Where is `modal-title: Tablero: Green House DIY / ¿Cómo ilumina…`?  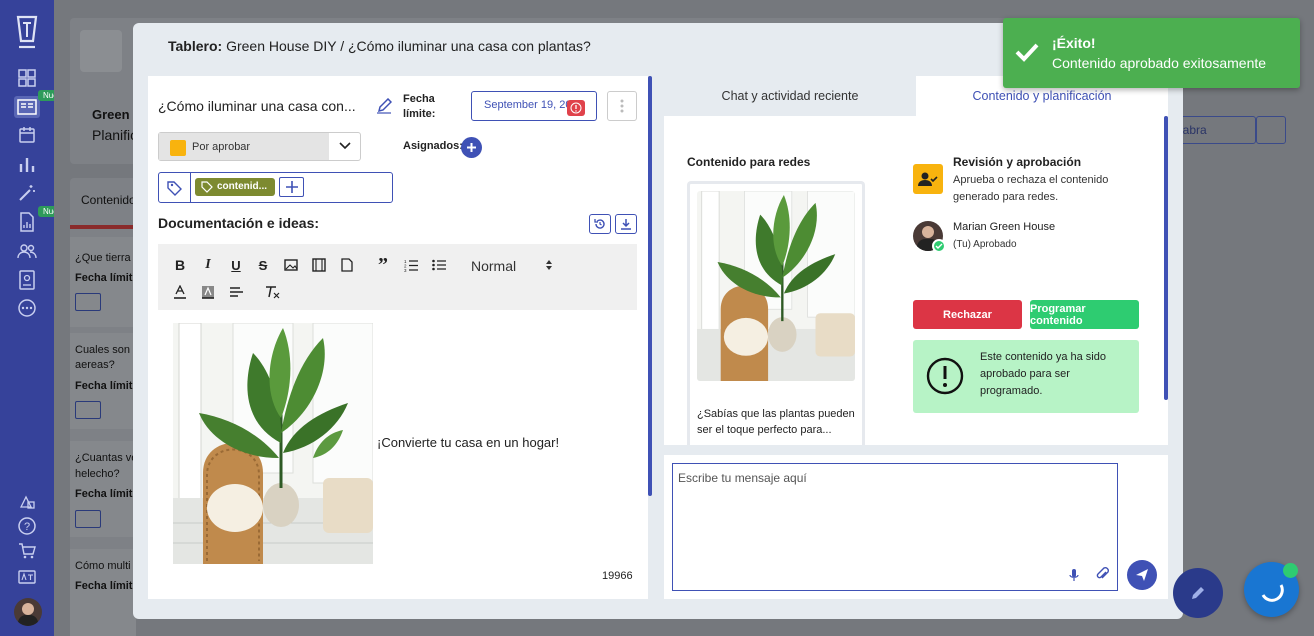
modal-title: Tablero: Green House DIY / ¿Cómo ilumina… is located at coordinates (379, 46).